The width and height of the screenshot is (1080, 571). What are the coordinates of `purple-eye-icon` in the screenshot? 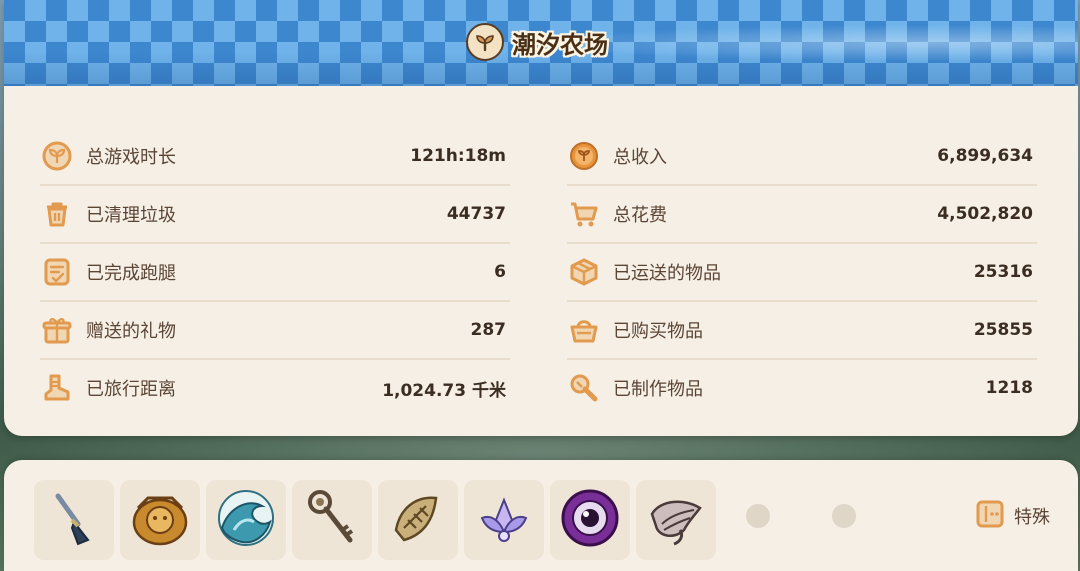 It's located at (590, 520).